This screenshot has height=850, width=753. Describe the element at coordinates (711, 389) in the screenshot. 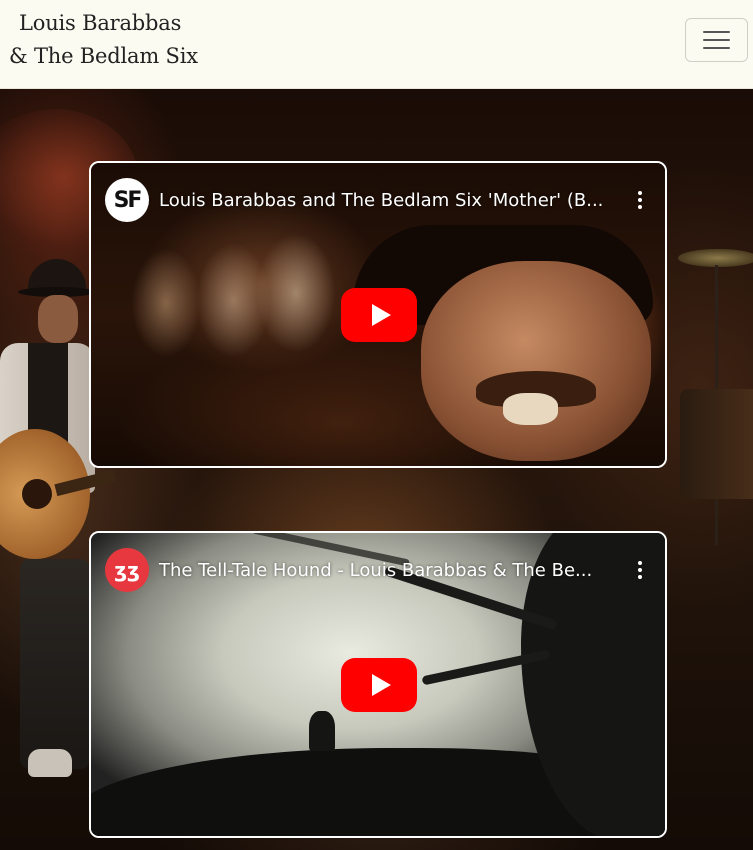

I see `drum-kit-image` at that location.